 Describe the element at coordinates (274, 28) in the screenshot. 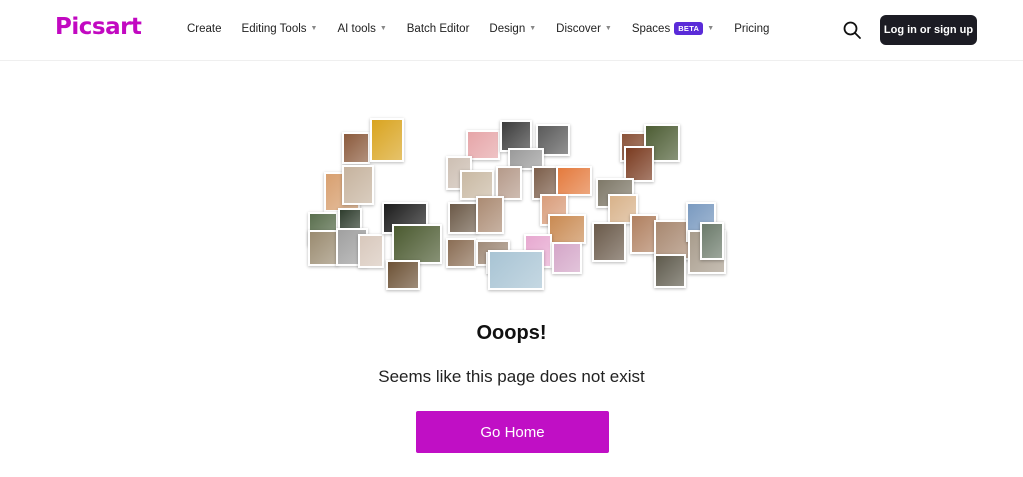

I see `nav-editing-tools-label: Editing Tools` at that location.